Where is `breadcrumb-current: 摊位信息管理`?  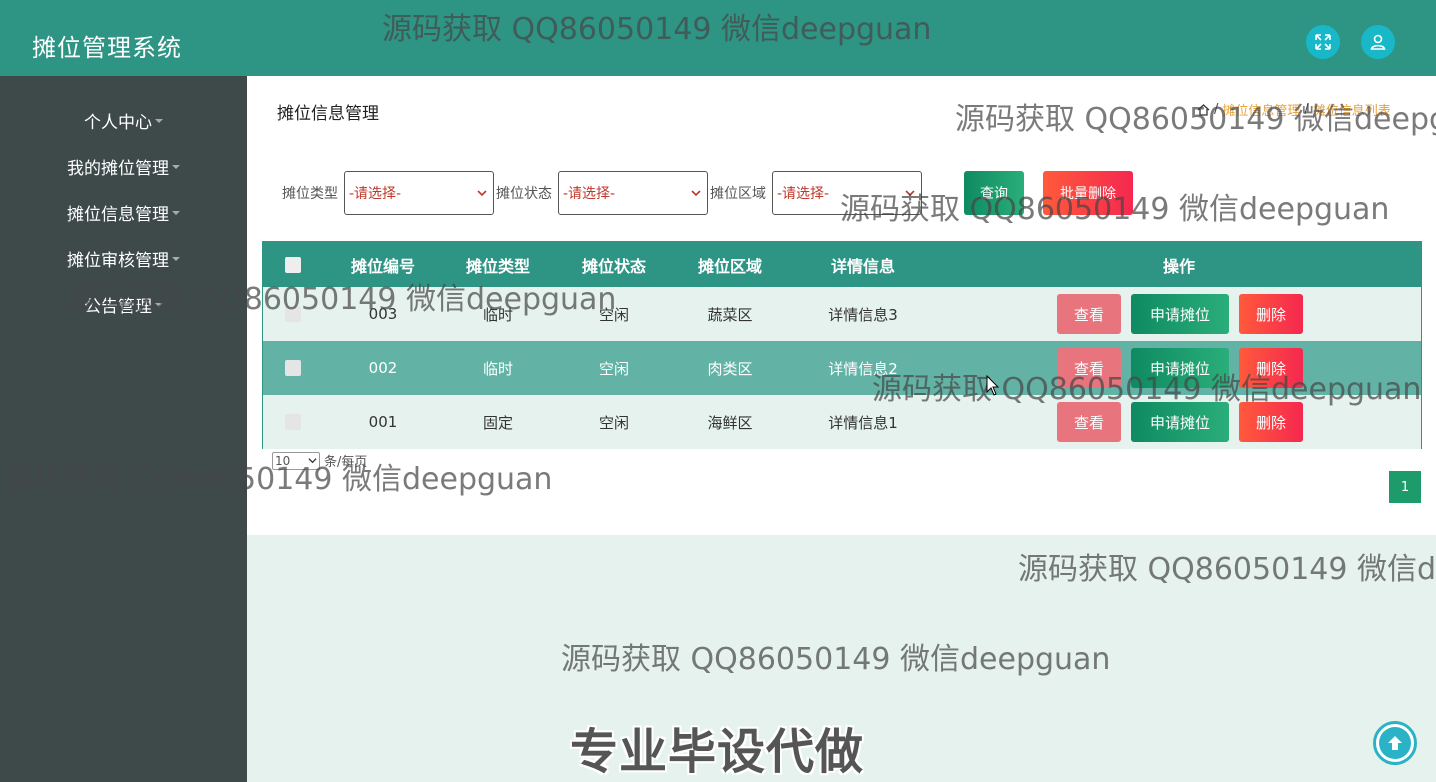
breadcrumb-current: 摊位信息管理 is located at coordinates (1261, 109).